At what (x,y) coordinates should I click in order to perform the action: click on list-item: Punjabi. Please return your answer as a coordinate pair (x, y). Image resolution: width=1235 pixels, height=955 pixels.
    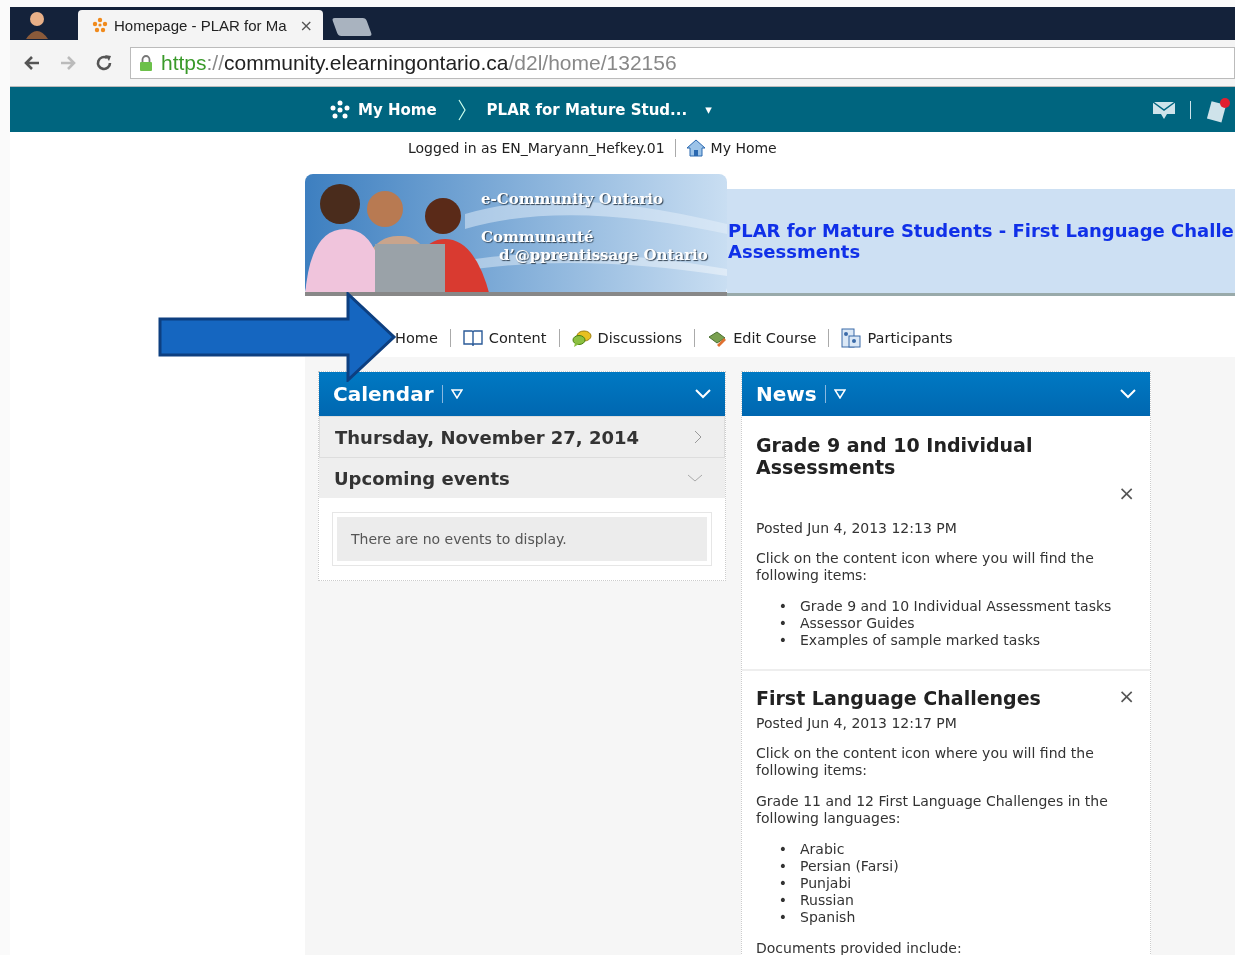
    Looking at the image, I should click on (826, 883).